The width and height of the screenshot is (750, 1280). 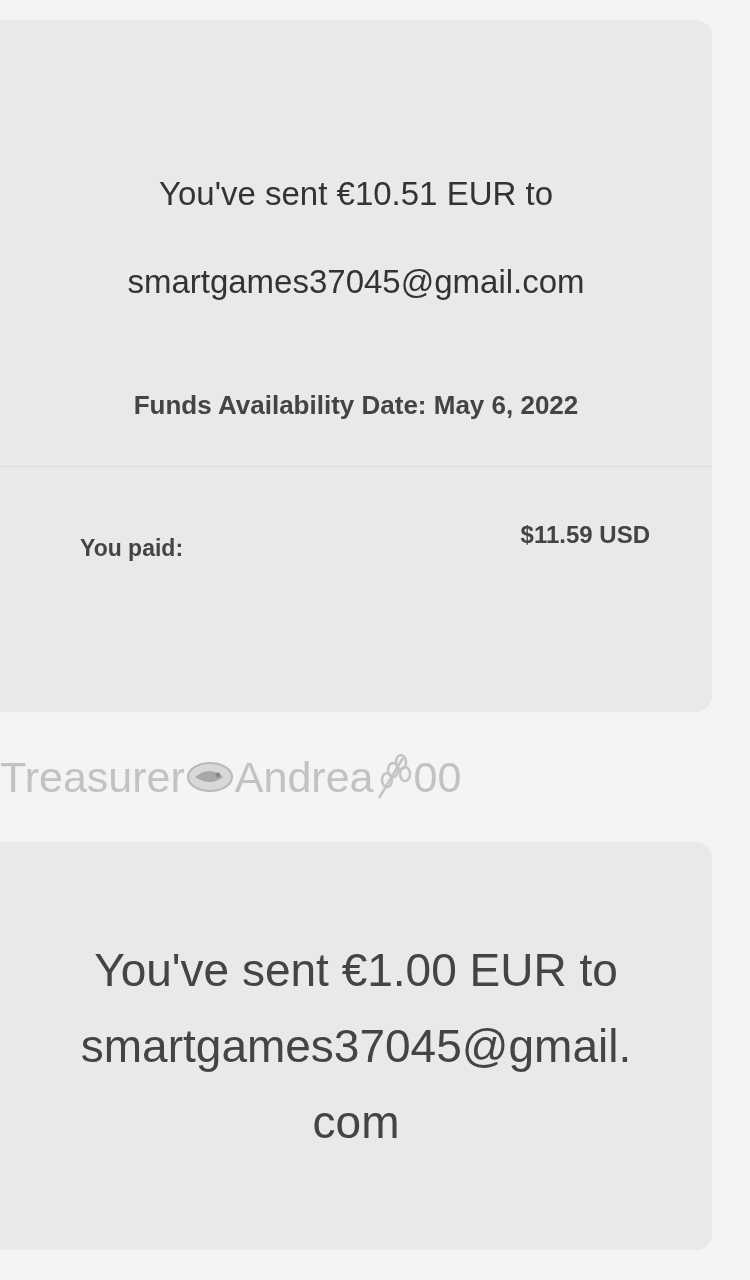 What do you see at coordinates (132, 548) in the screenshot?
I see `paid-label: You paid:` at bounding box center [132, 548].